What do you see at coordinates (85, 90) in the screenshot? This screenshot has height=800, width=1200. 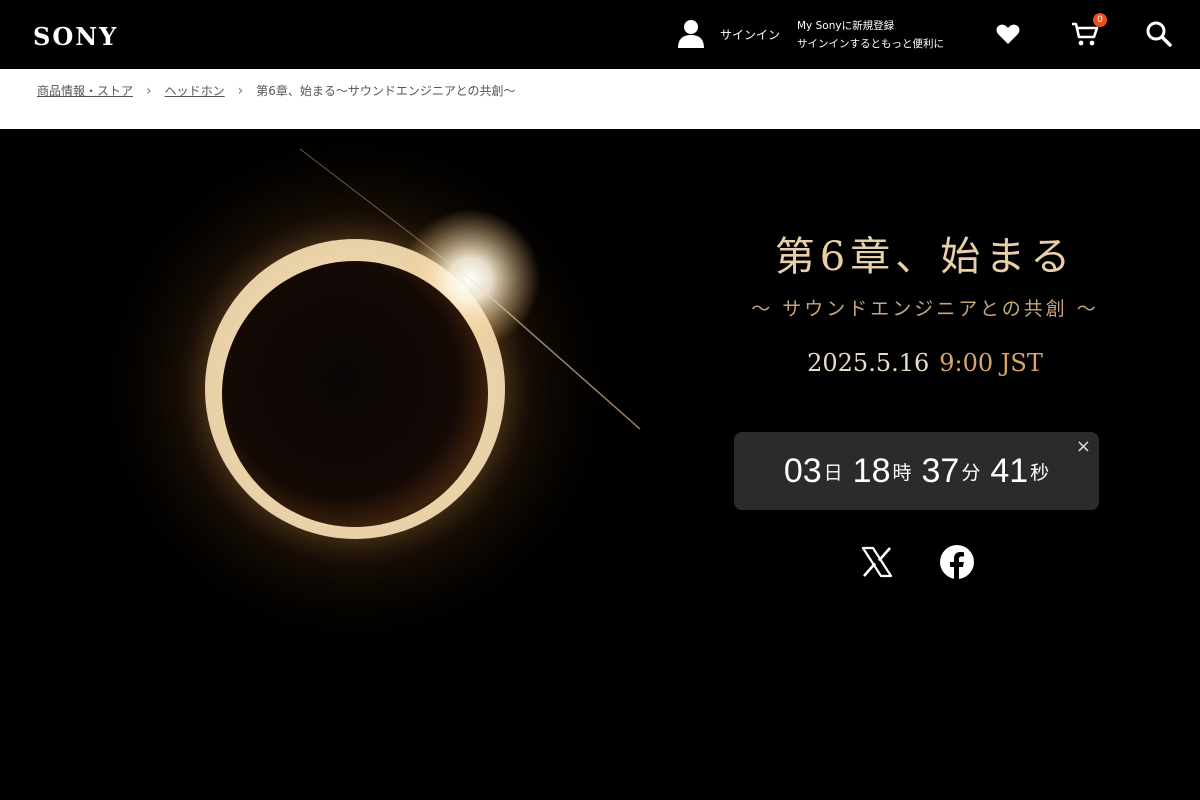 I see `breadcrumb-link-store: 商品情報・ストア` at bounding box center [85, 90].